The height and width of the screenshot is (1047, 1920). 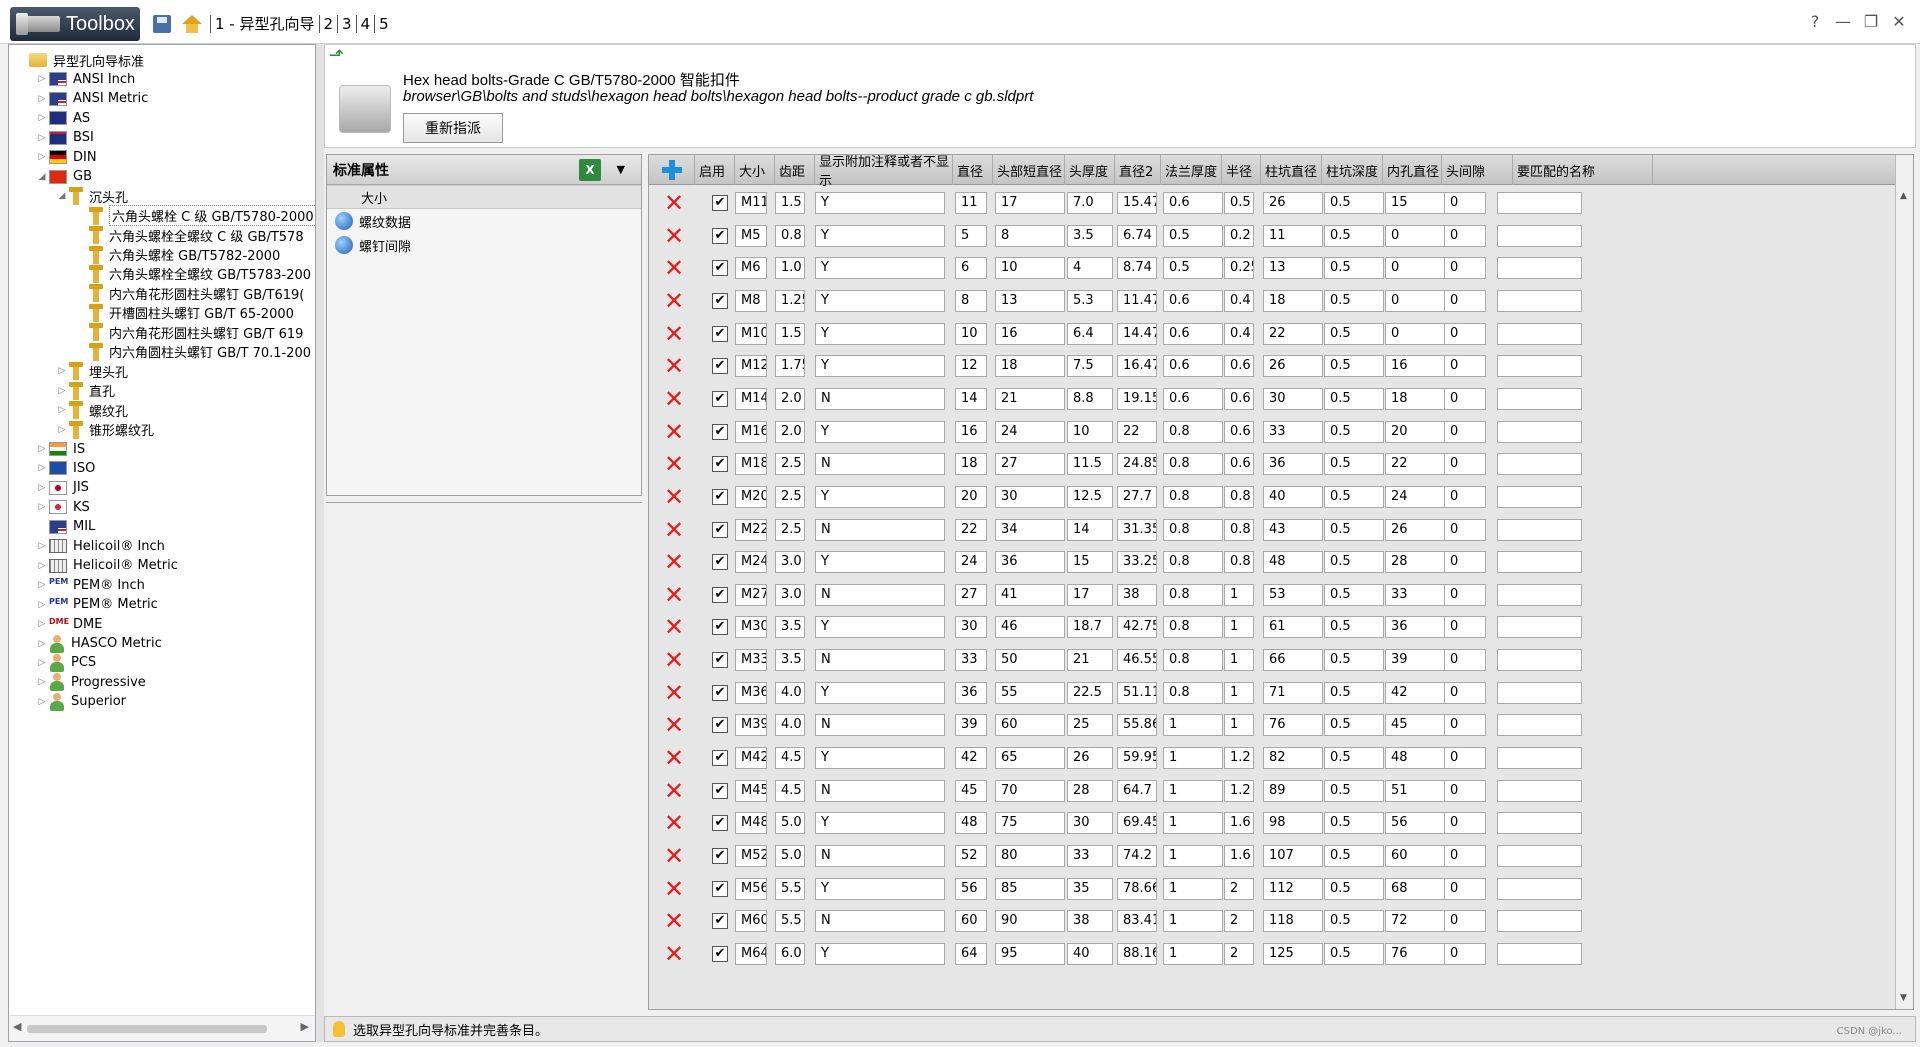 I want to click on table-cell-input: 72, so click(x=1415, y=921).